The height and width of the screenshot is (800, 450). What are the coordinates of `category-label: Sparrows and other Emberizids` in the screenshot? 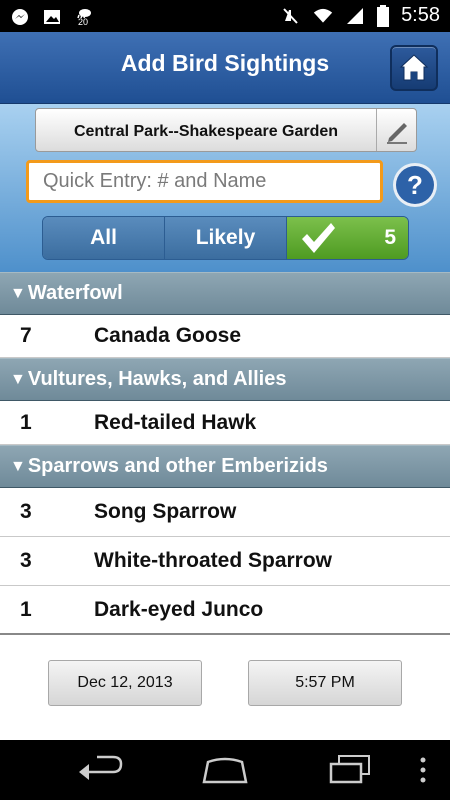 It's located at (177, 466).